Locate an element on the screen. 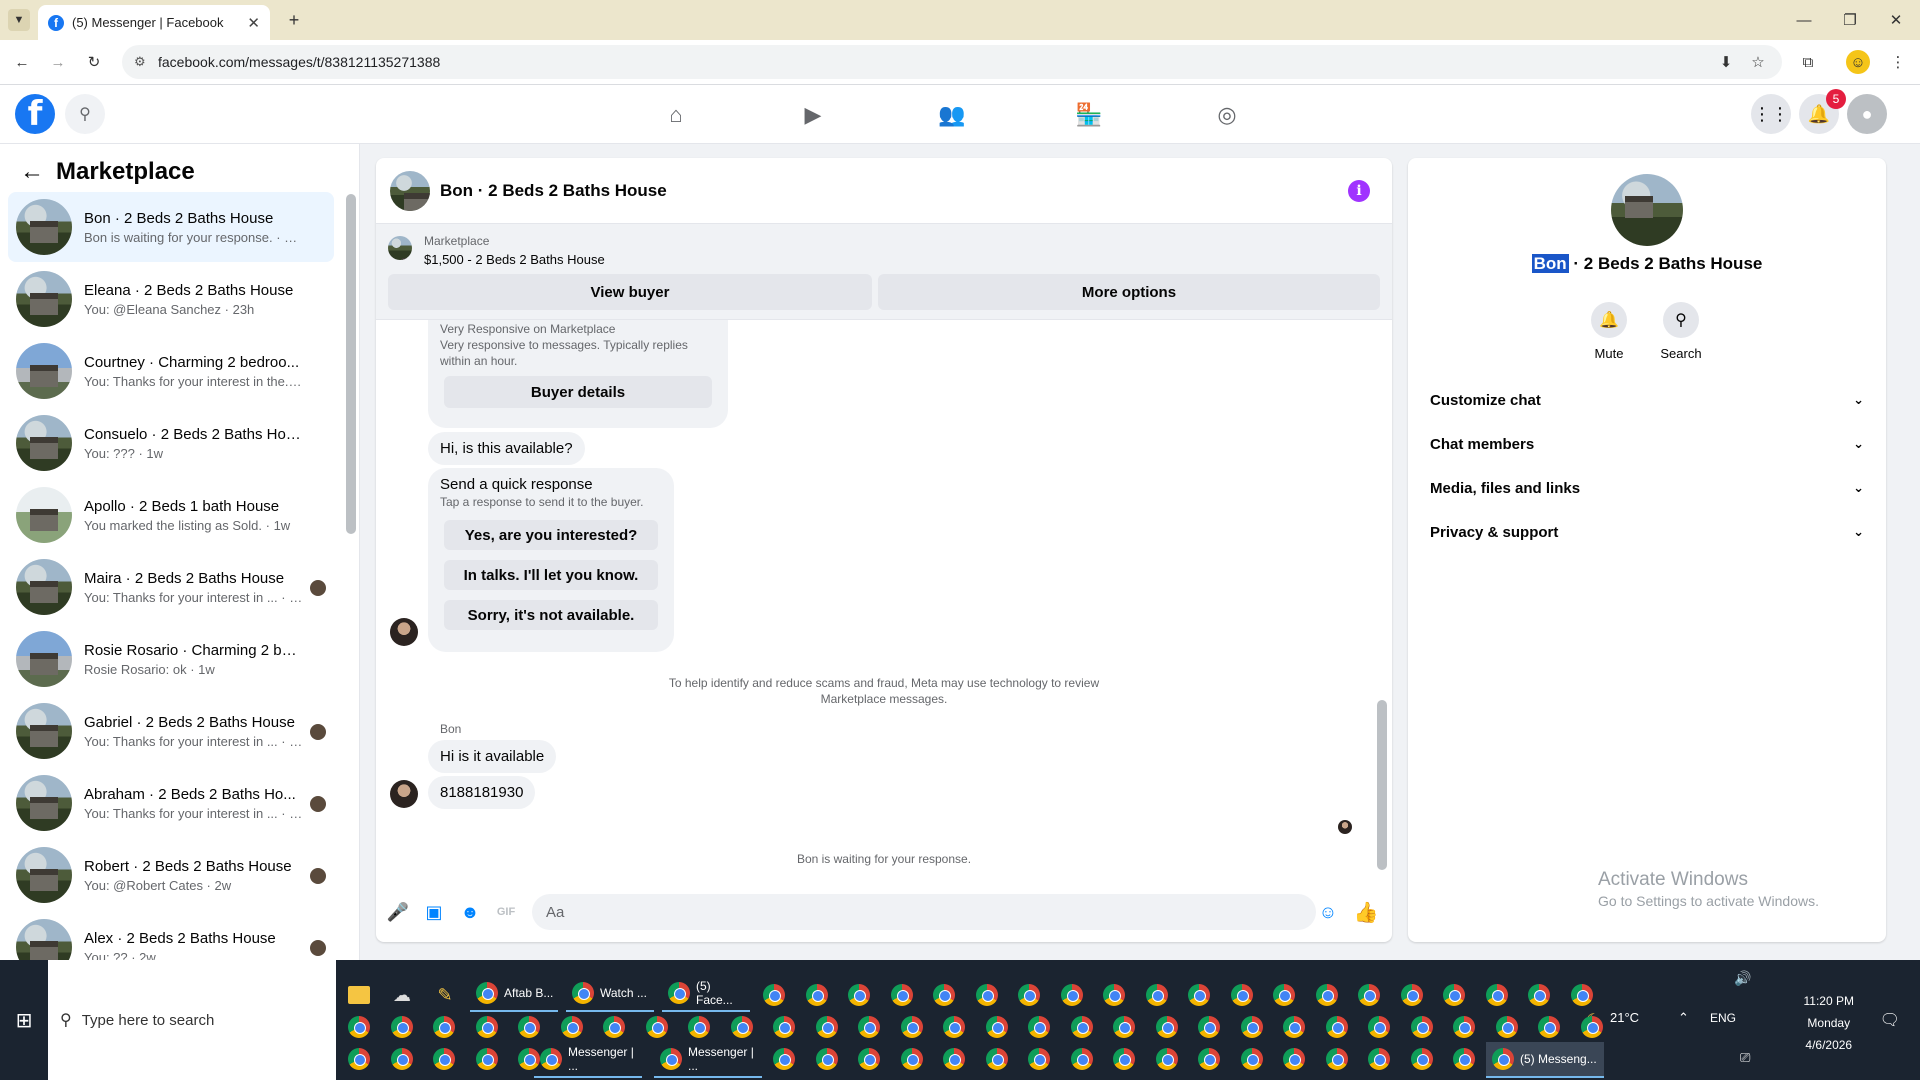 This screenshot has height=1080, width=1920. sticker-icon: ☻ is located at coordinates (470, 912).